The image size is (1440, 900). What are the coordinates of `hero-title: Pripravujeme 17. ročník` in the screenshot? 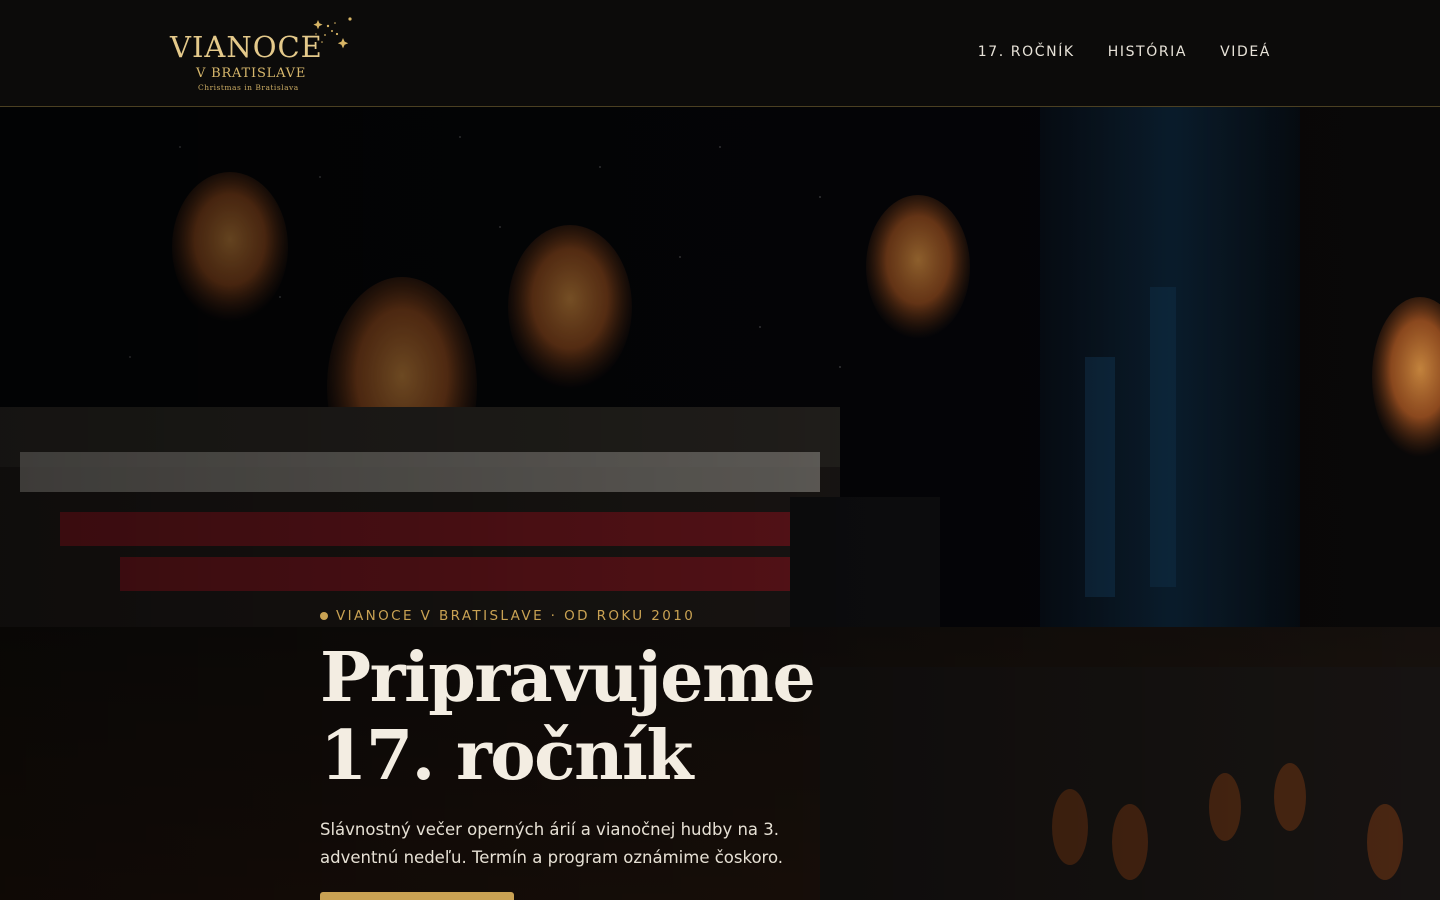 It's located at (670, 717).